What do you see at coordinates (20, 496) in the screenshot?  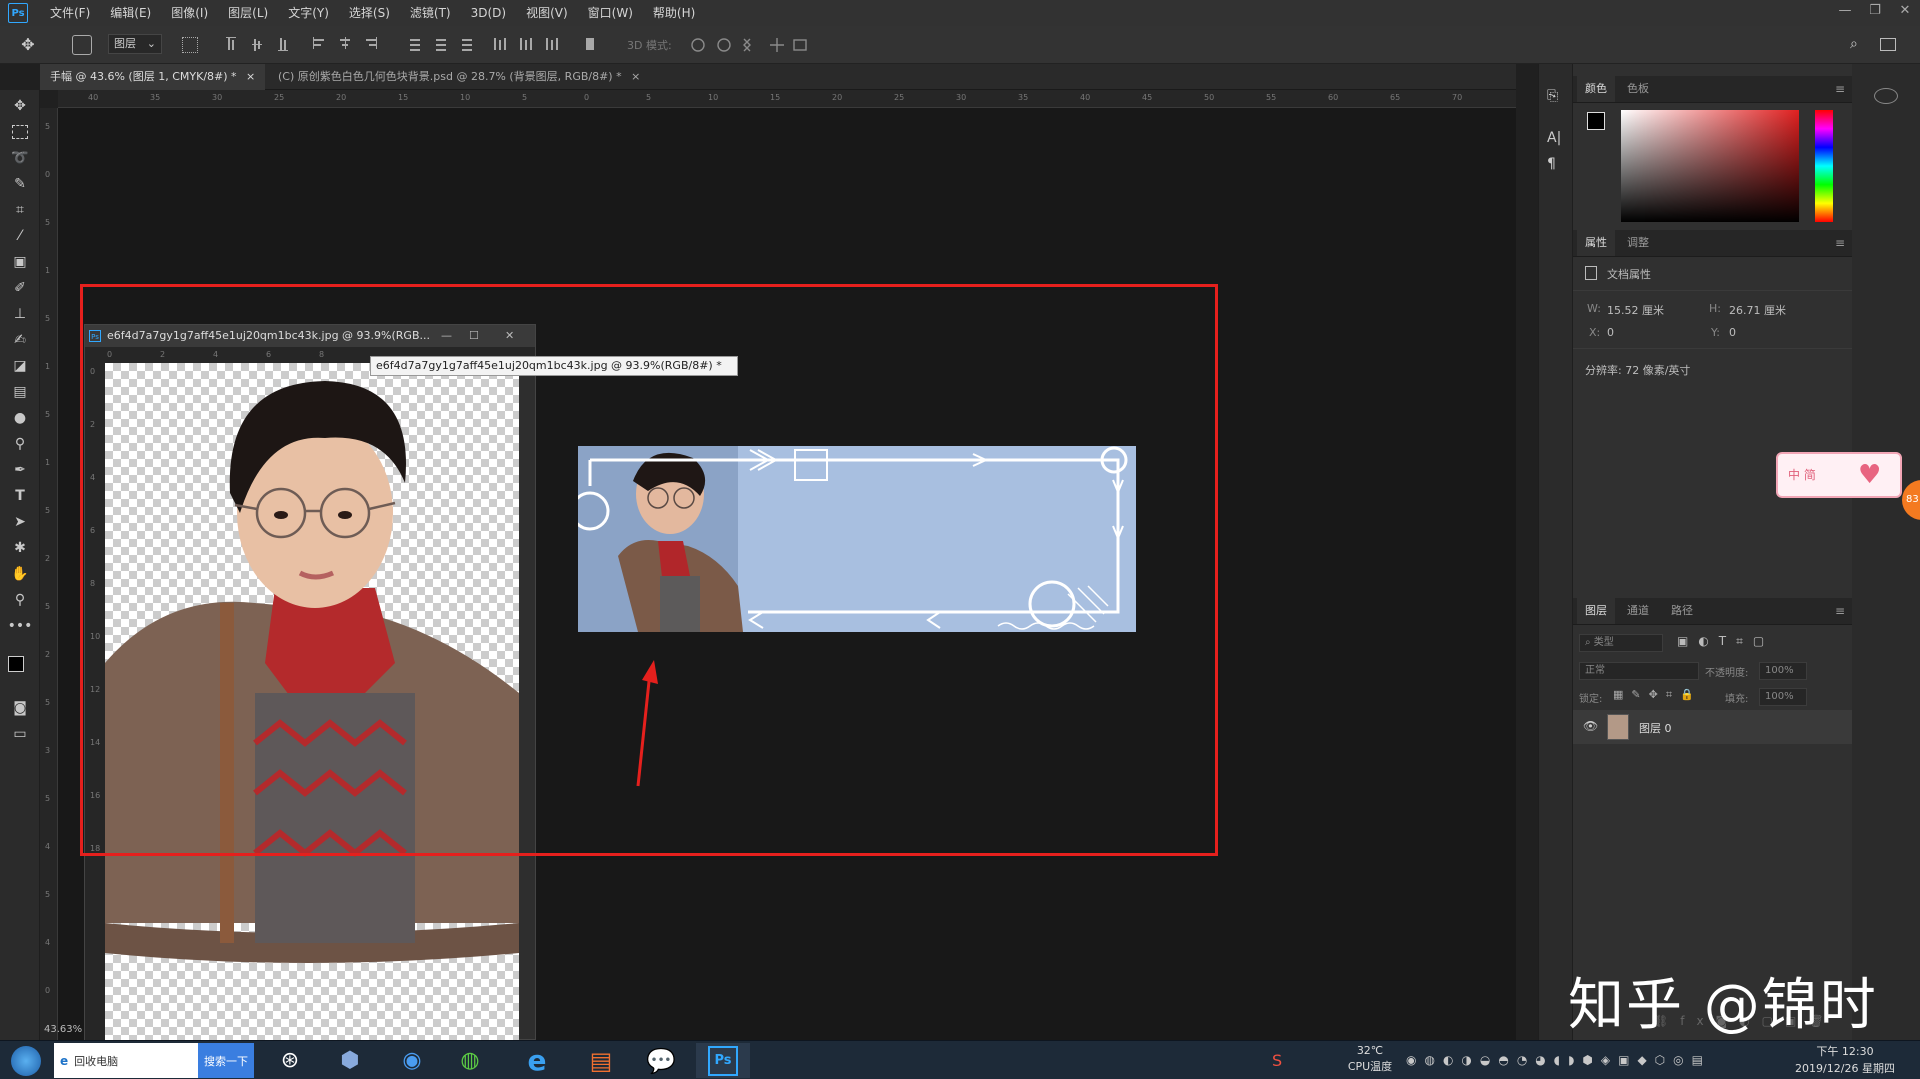 I see `type-tool-icon: T` at bounding box center [20, 496].